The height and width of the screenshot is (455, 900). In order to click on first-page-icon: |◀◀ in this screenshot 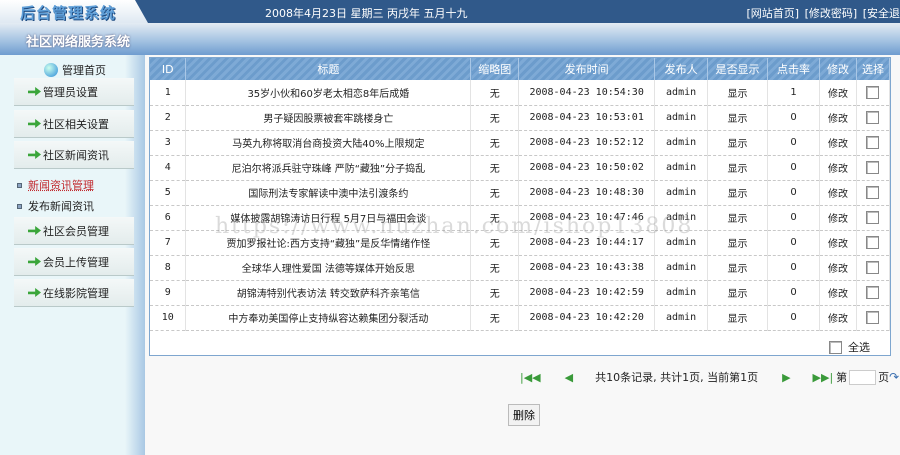, I will do `click(530, 377)`.